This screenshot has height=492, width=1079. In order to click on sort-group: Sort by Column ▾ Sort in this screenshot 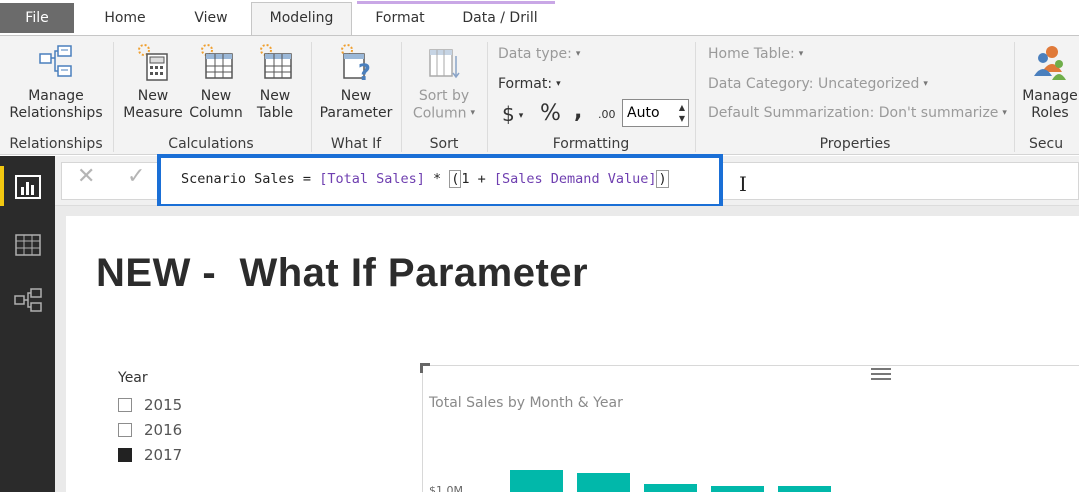, I will do `click(444, 96)`.